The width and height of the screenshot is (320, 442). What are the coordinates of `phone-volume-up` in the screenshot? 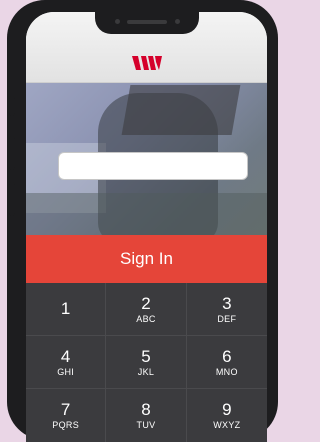 It's located at (12, 153).